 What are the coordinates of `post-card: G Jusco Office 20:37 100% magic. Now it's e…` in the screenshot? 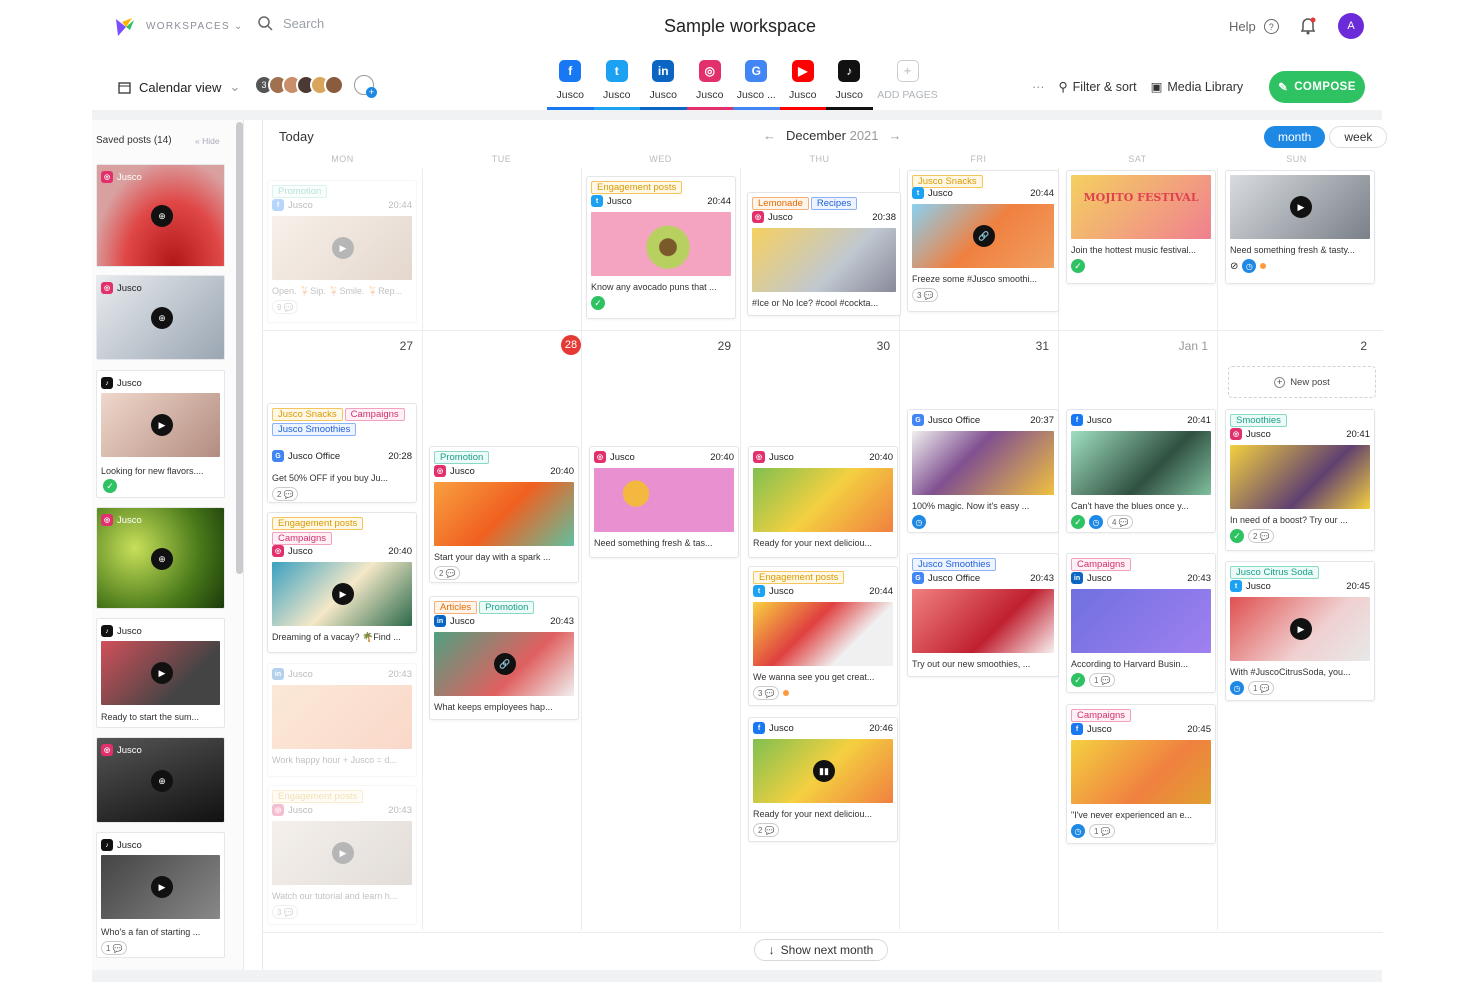 It's located at (983, 471).